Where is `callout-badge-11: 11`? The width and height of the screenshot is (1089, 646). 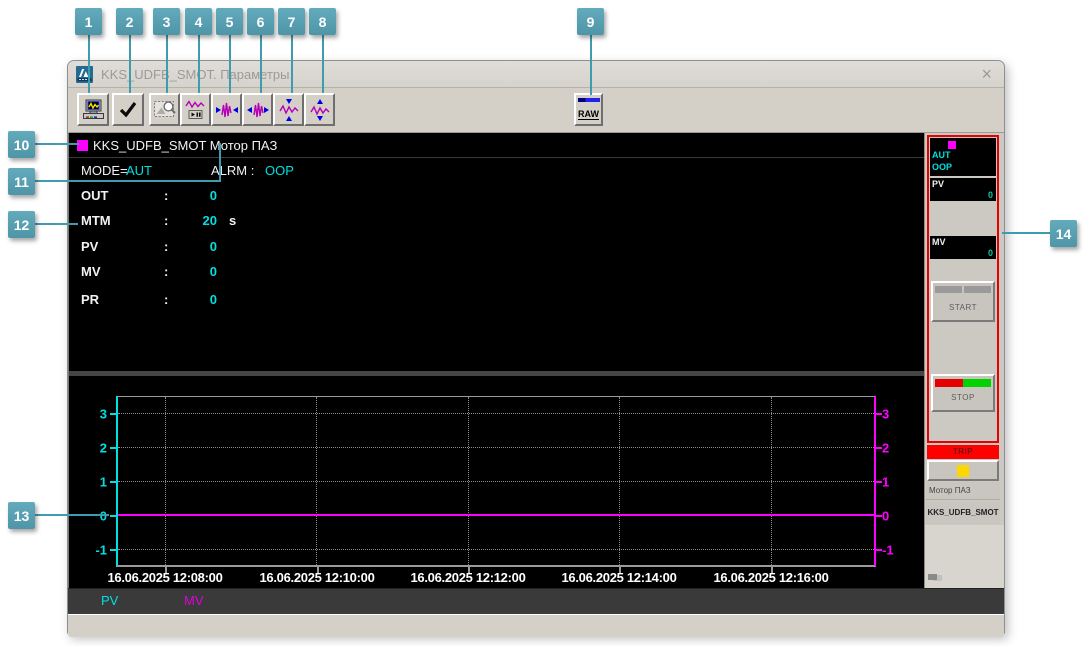 callout-badge-11: 11 is located at coordinates (21, 181).